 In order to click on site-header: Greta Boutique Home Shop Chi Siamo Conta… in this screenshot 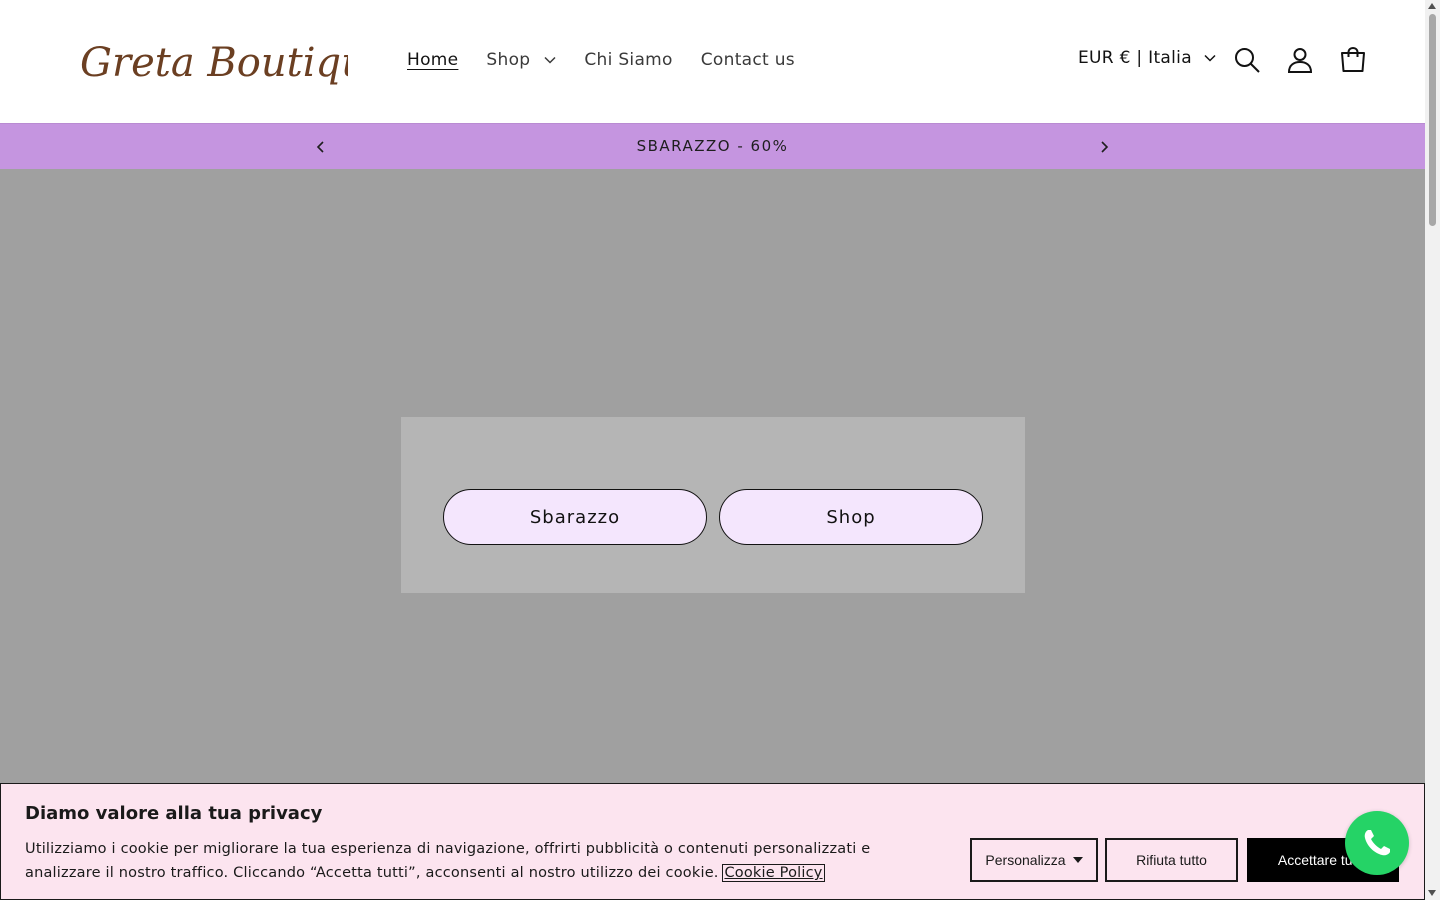, I will do `click(712, 61)`.